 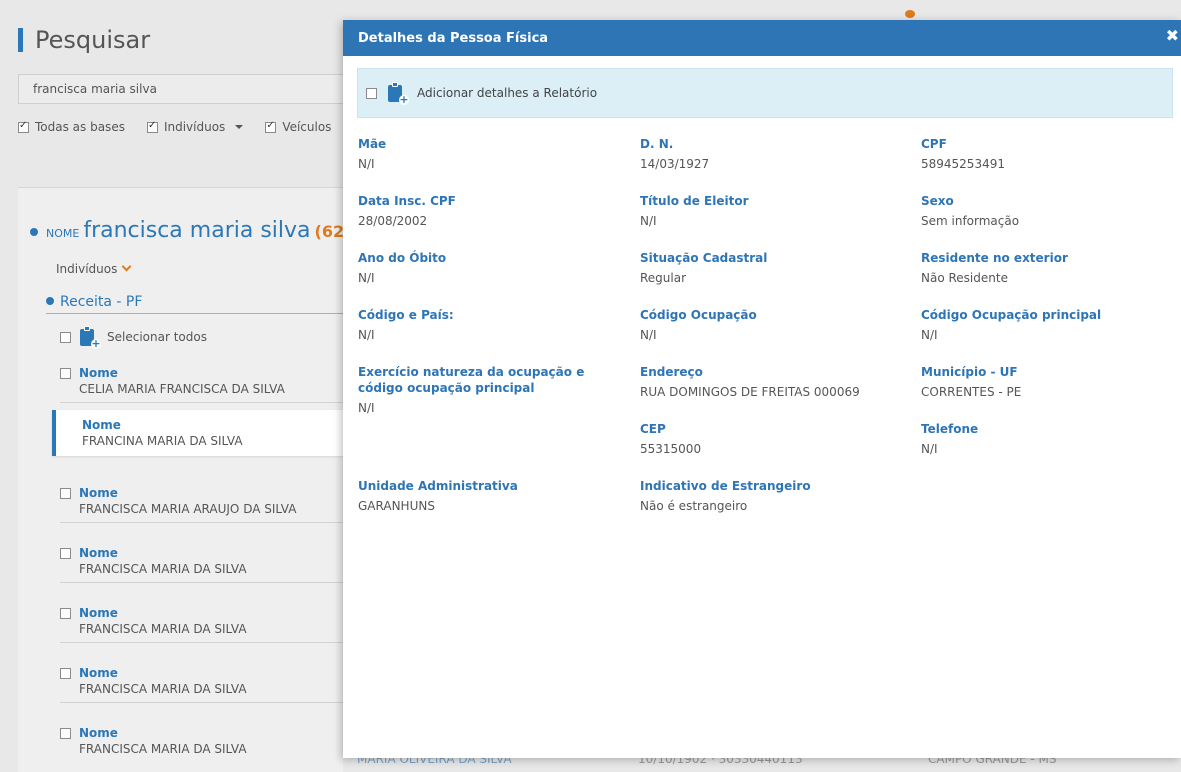 I want to click on field-telefone: Telefone N/I, so click(x=950, y=439).